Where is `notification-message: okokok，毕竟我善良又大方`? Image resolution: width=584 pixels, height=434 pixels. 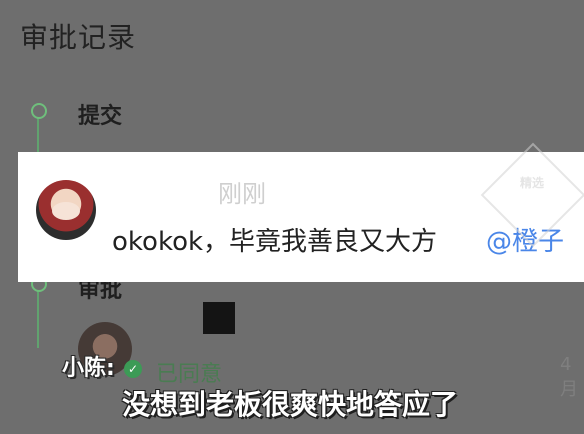 notification-message: okokok，毕竟我善良又大方 is located at coordinates (275, 242).